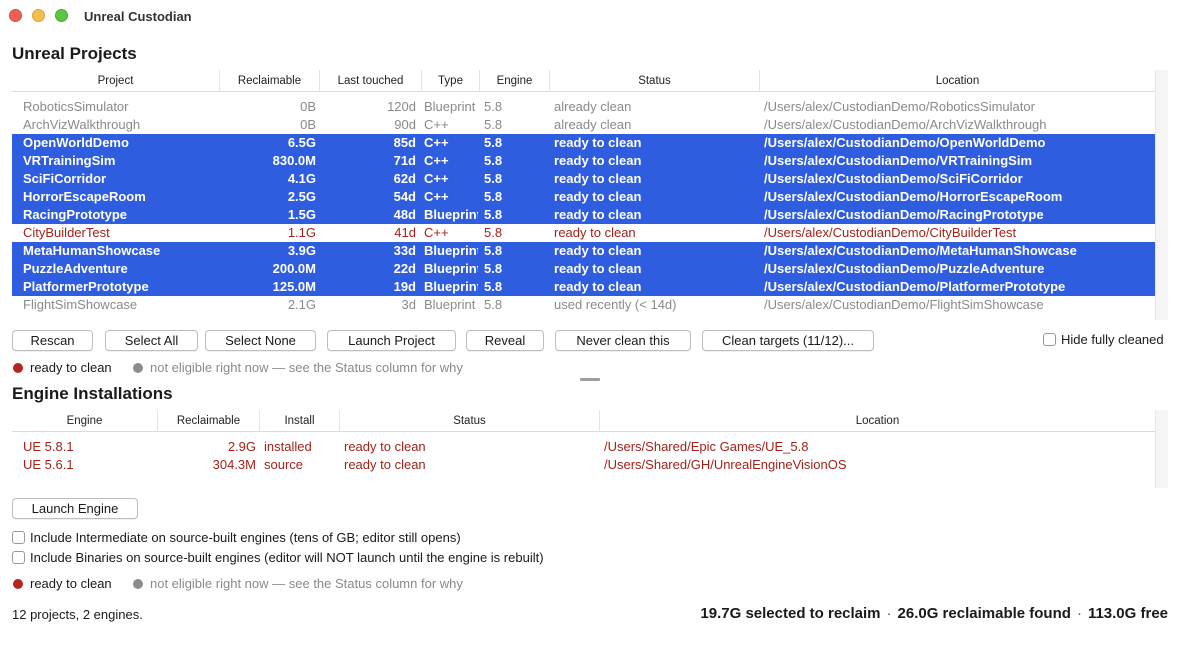  I want to click on launch-project-button: Launch Project, so click(391, 340).